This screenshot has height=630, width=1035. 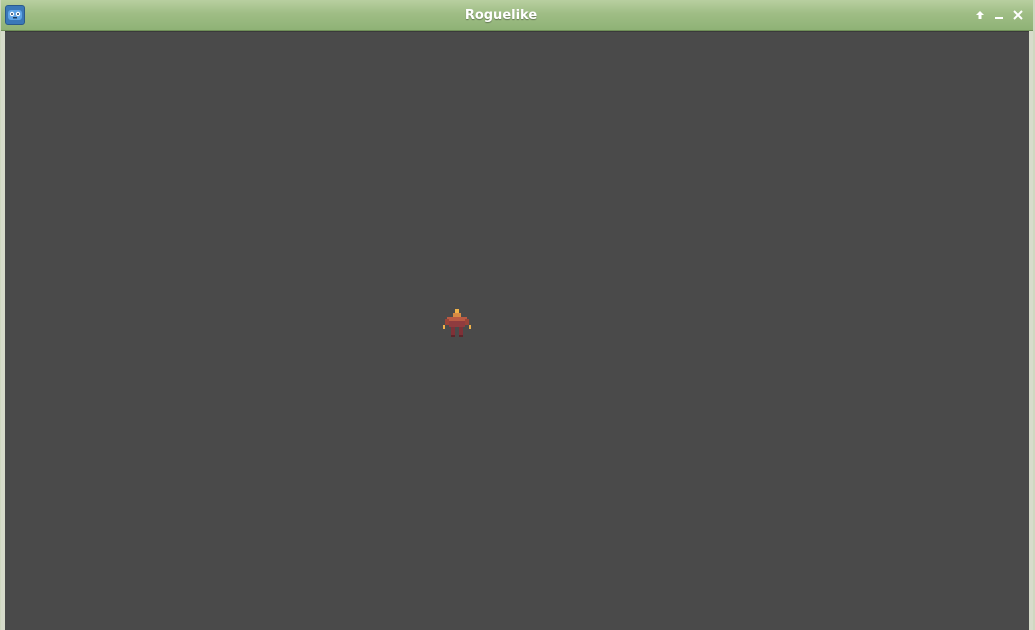 I want to click on window-controls, so click(x=999, y=15).